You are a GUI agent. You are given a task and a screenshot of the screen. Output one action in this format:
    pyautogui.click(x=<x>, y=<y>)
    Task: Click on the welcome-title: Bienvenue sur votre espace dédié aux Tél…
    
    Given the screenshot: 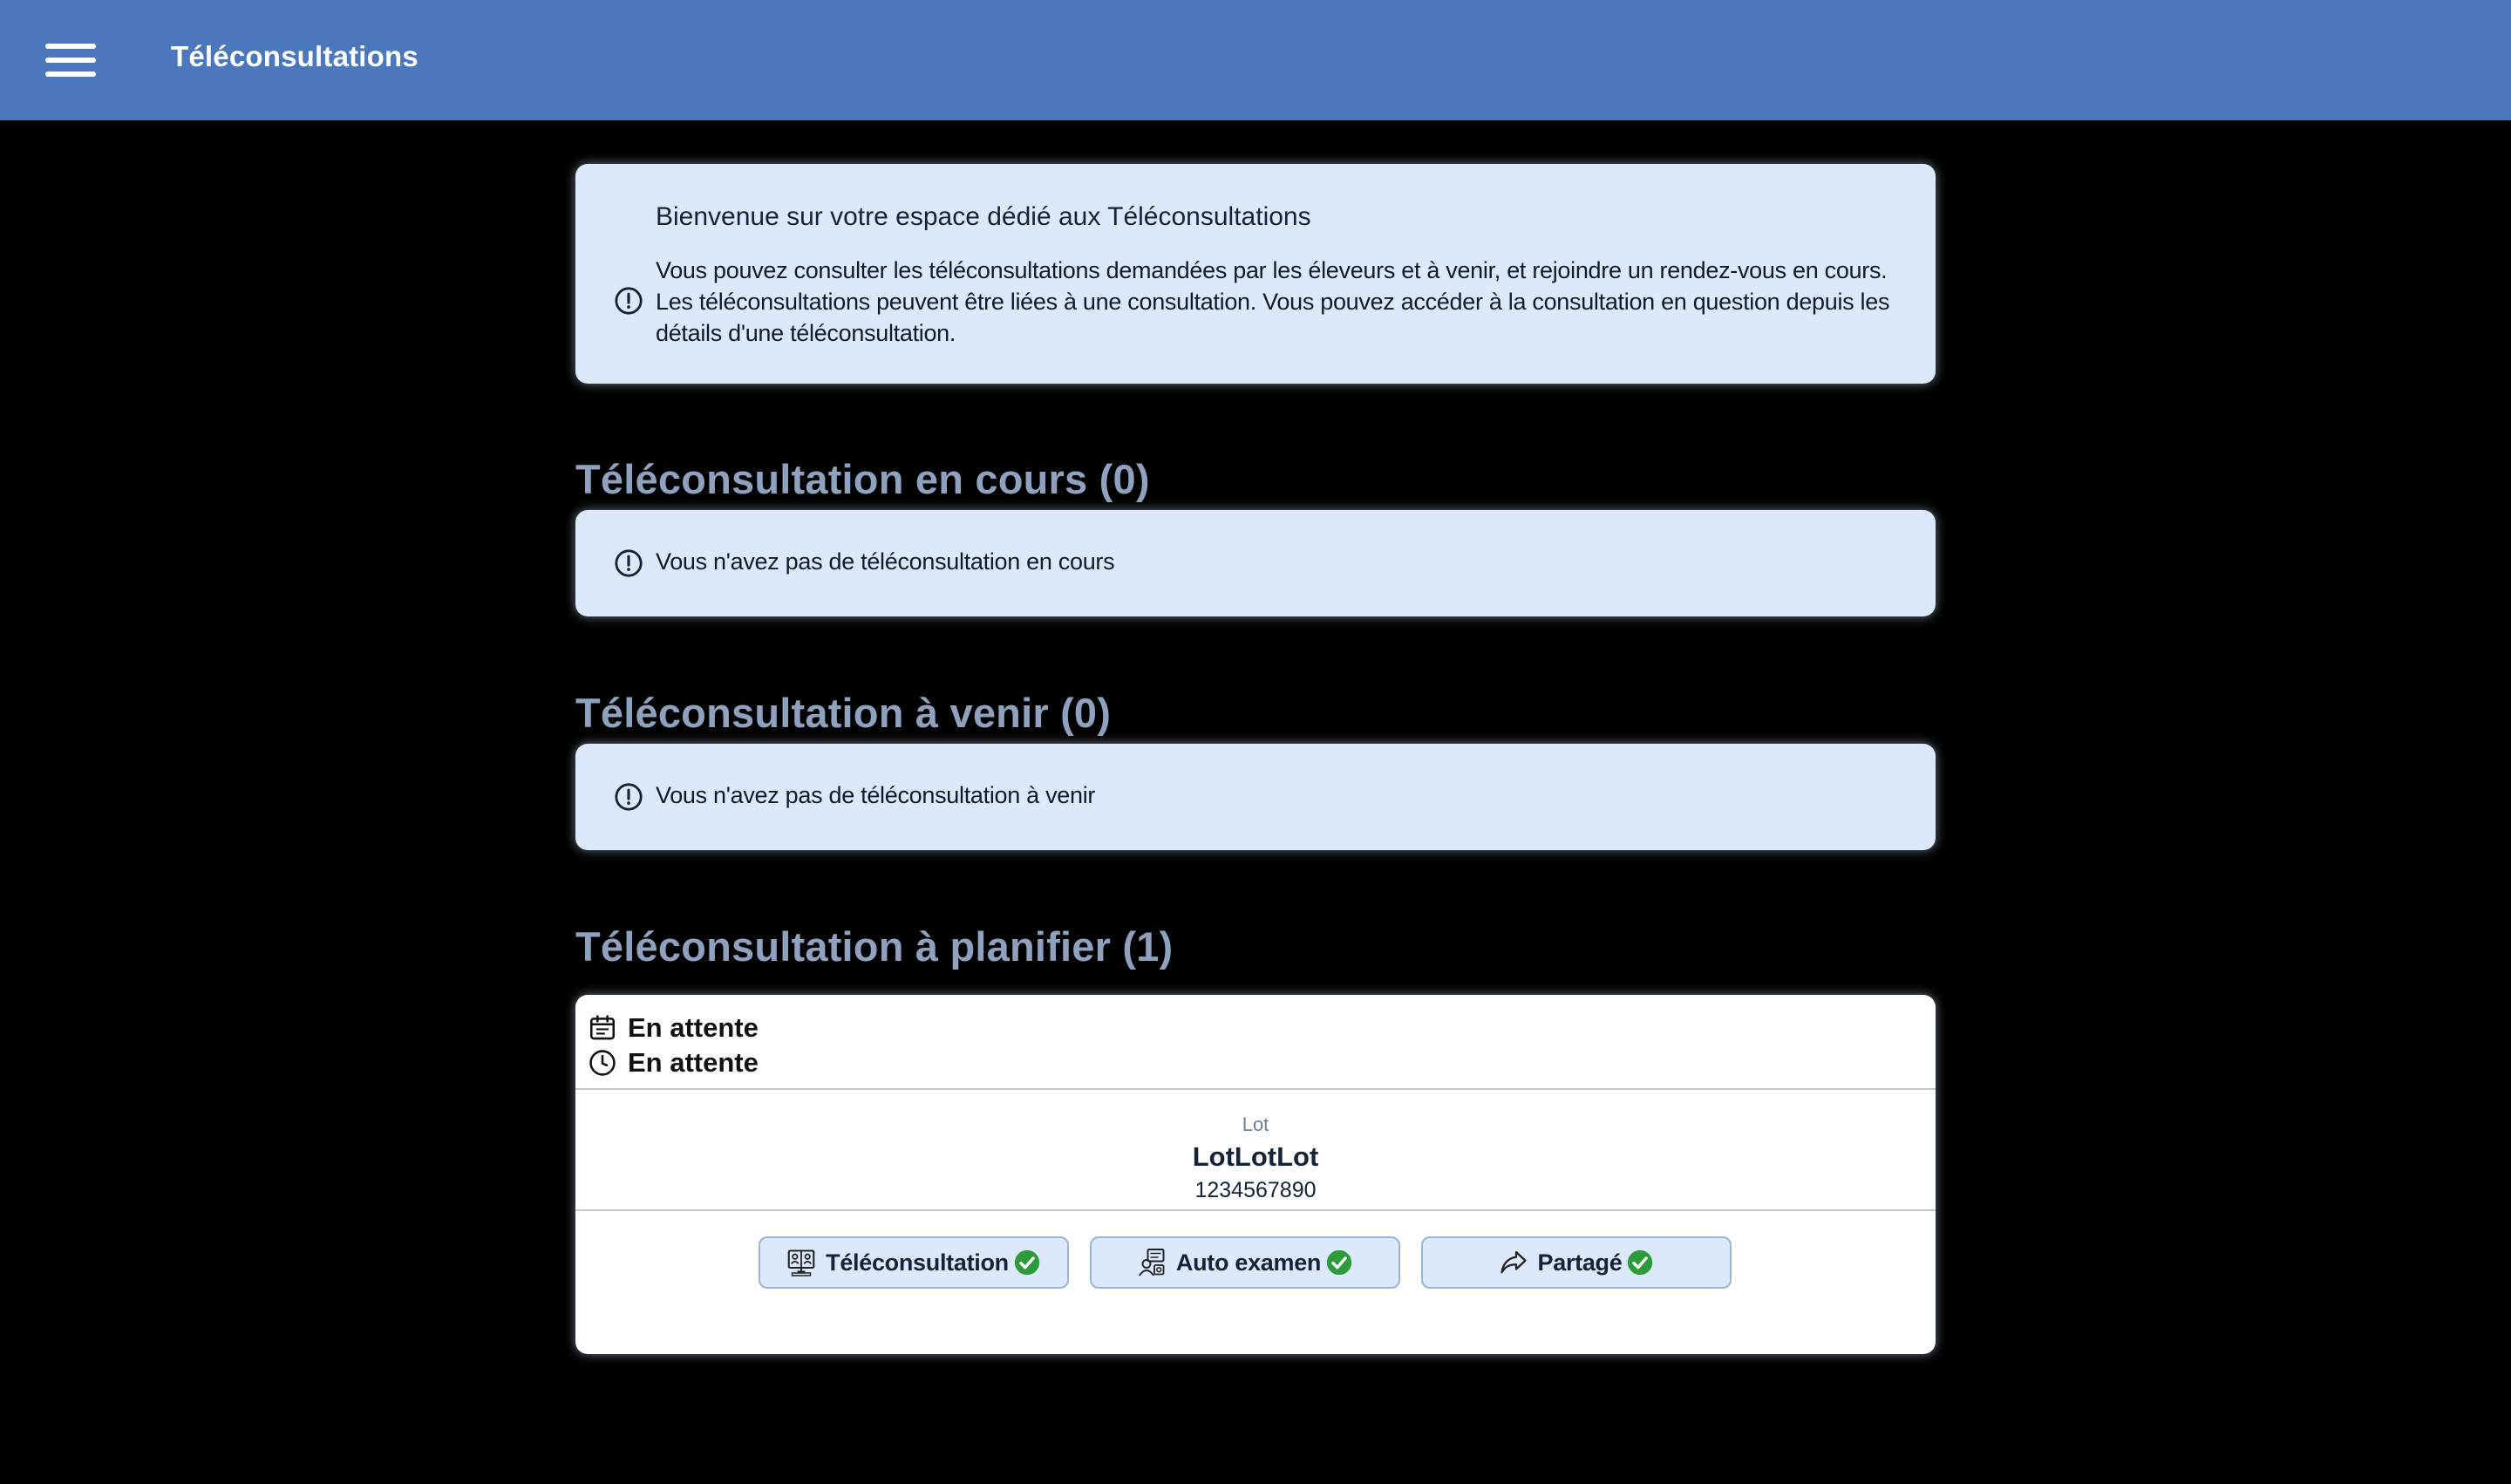 What is the action you would take?
    pyautogui.click(x=983, y=216)
    